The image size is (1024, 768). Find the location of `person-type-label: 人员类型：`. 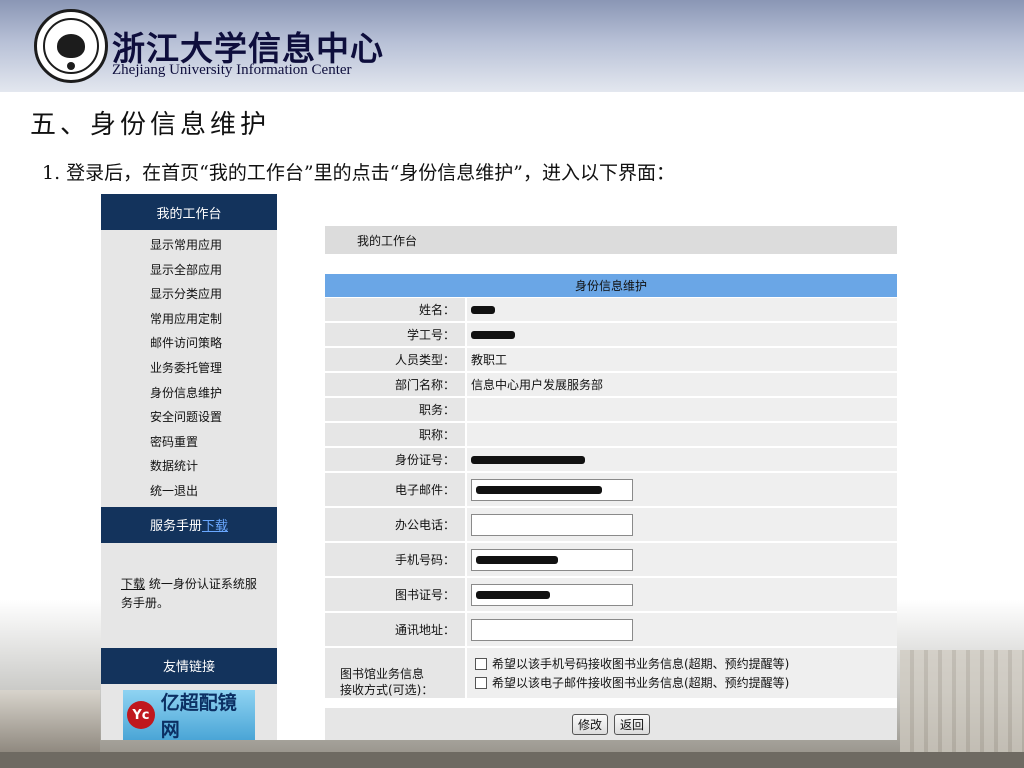

person-type-label: 人员类型： is located at coordinates (396, 359).